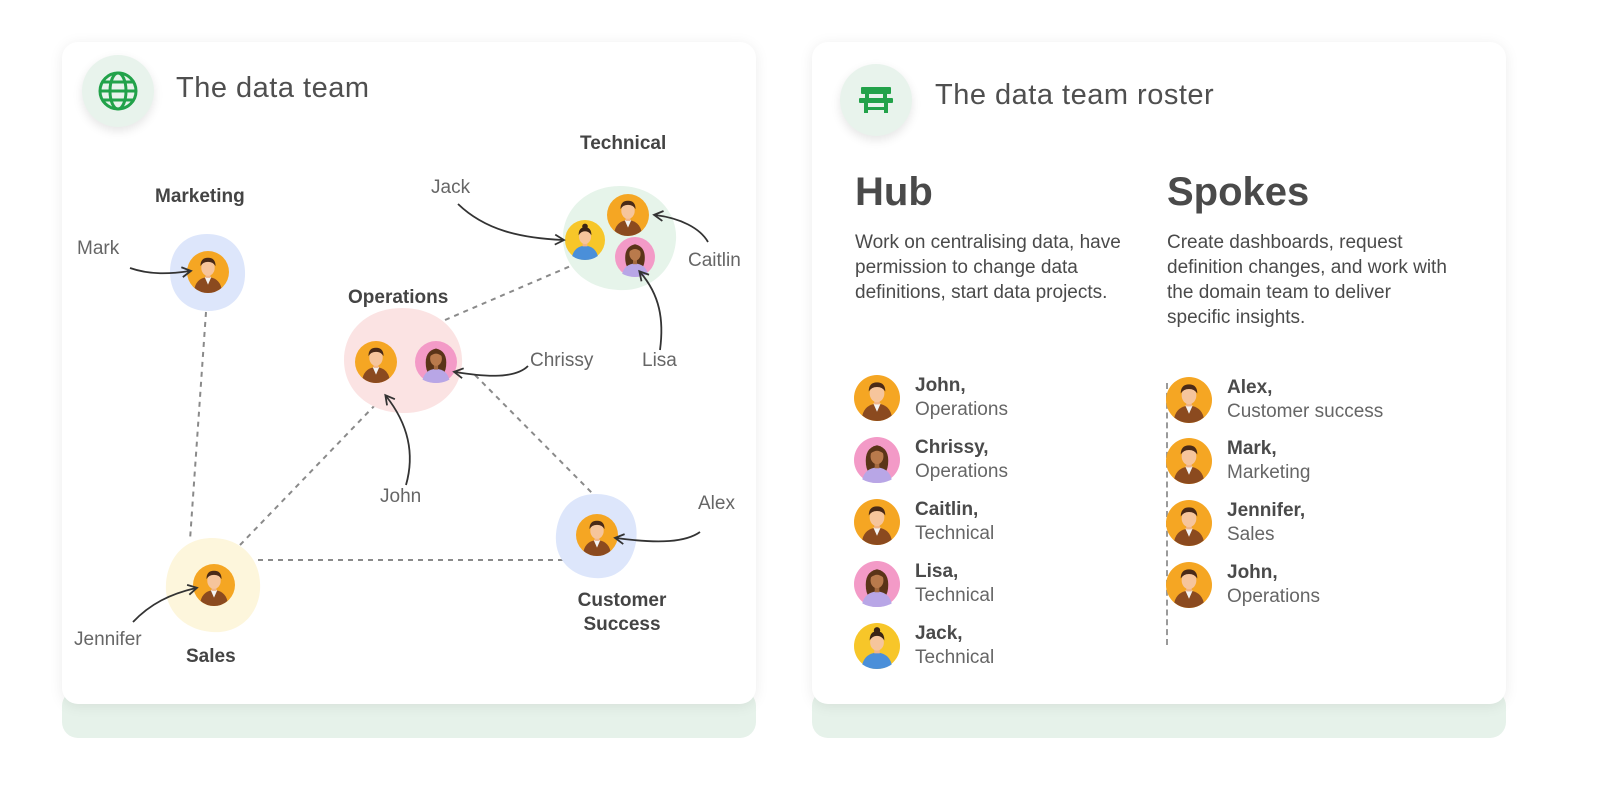  What do you see at coordinates (622, 624) in the screenshot?
I see `group-label-customer-success-line2: Success` at bounding box center [622, 624].